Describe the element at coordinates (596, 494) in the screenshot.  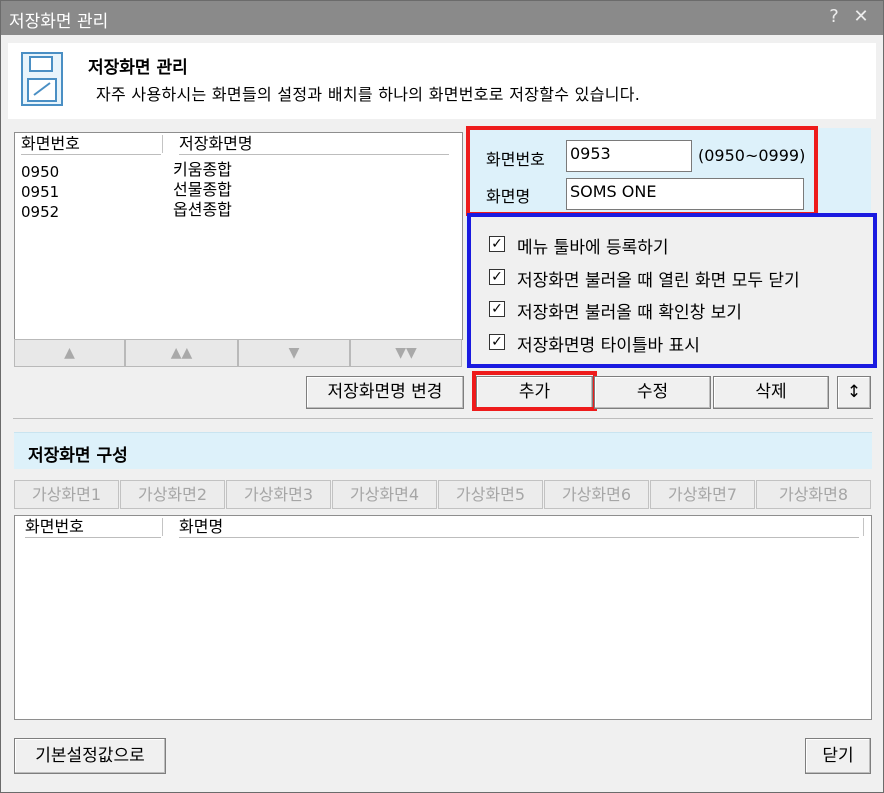
I see `tab-virtual-6: 가상화면6` at that location.